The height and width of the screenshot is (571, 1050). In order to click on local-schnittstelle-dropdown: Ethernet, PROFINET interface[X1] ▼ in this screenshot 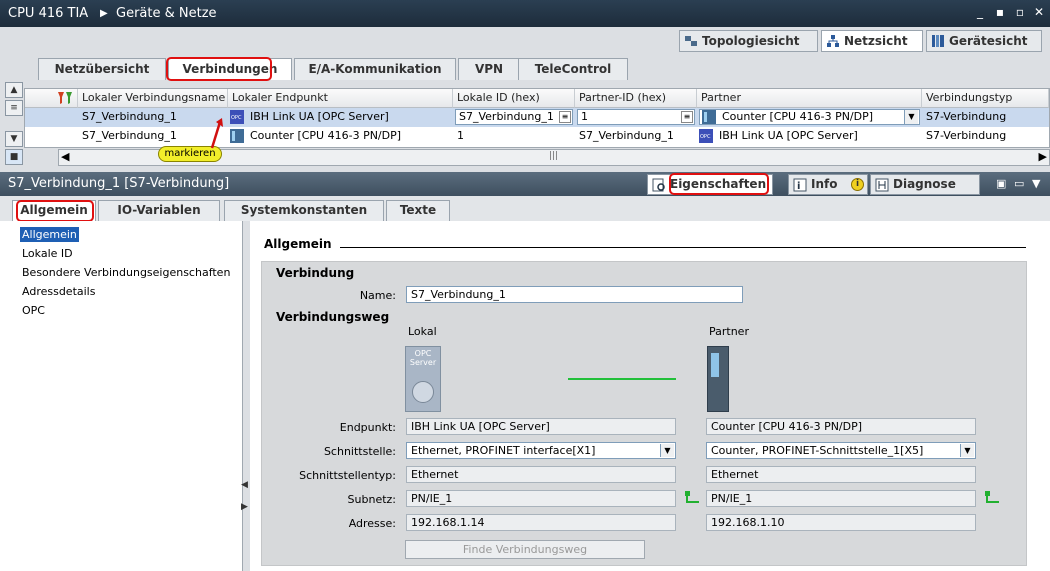, I will do `click(541, 450)`.